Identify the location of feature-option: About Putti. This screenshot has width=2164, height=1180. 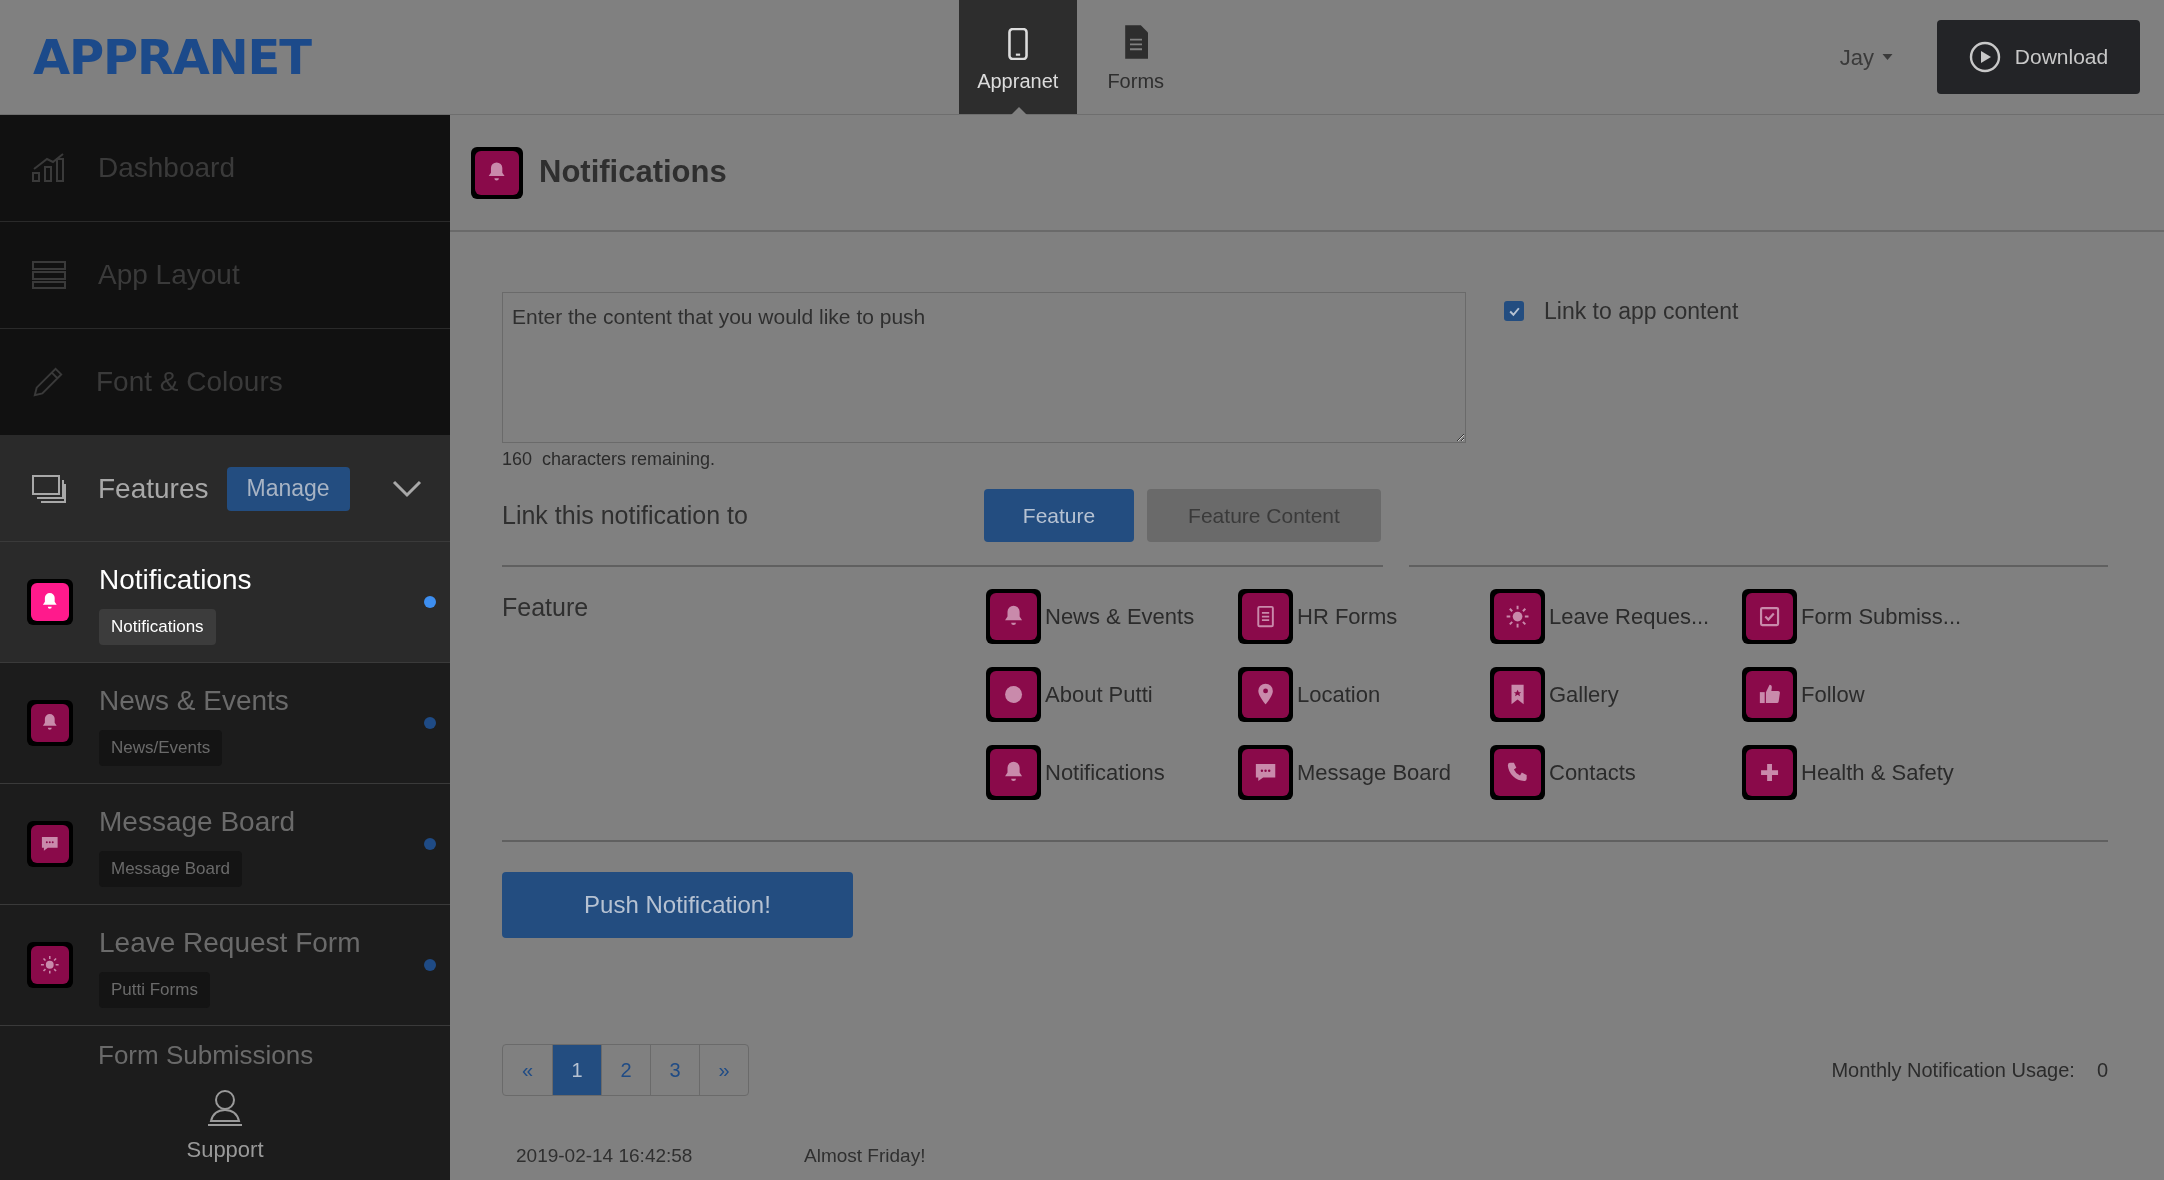
(1112, 694).